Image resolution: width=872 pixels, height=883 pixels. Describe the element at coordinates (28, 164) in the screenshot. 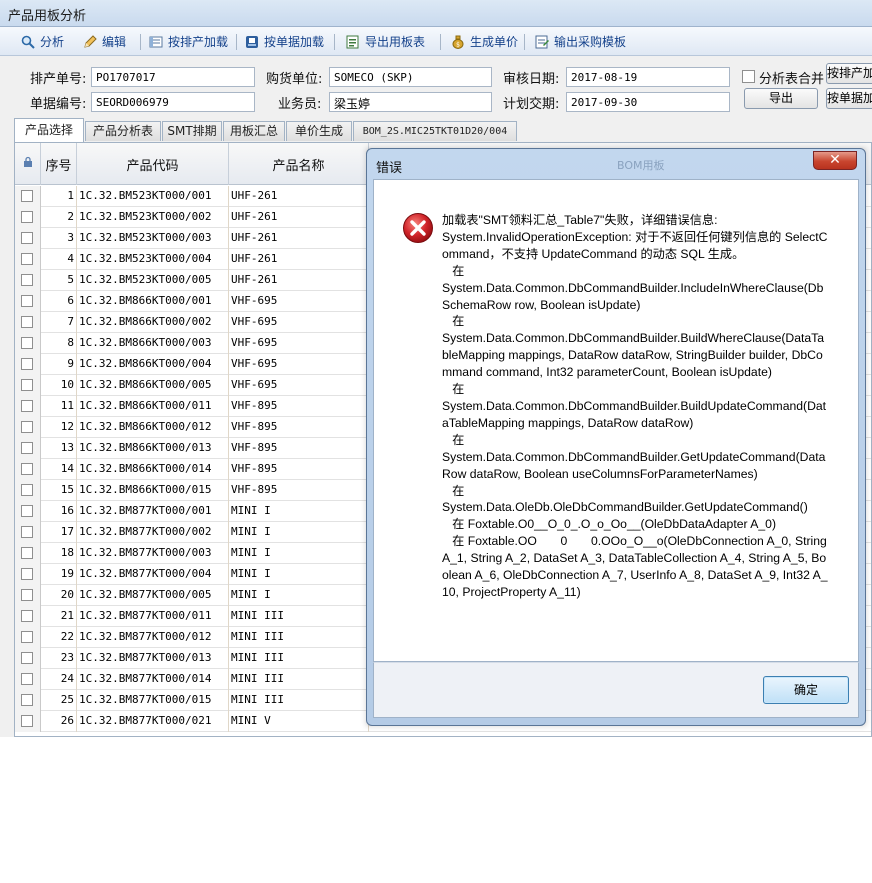

I see `lock-column-header` at that location.